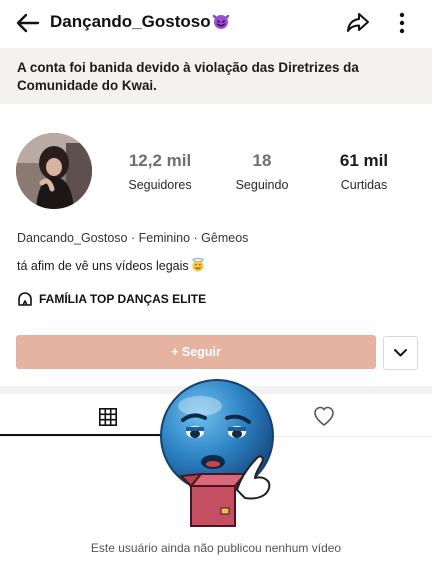 Image resolution: width=432 pixels, height=576 pixels. Describe the element at coordinates (160, 185) in the screenshot. I see `followers-label: Seguidores` at that location.